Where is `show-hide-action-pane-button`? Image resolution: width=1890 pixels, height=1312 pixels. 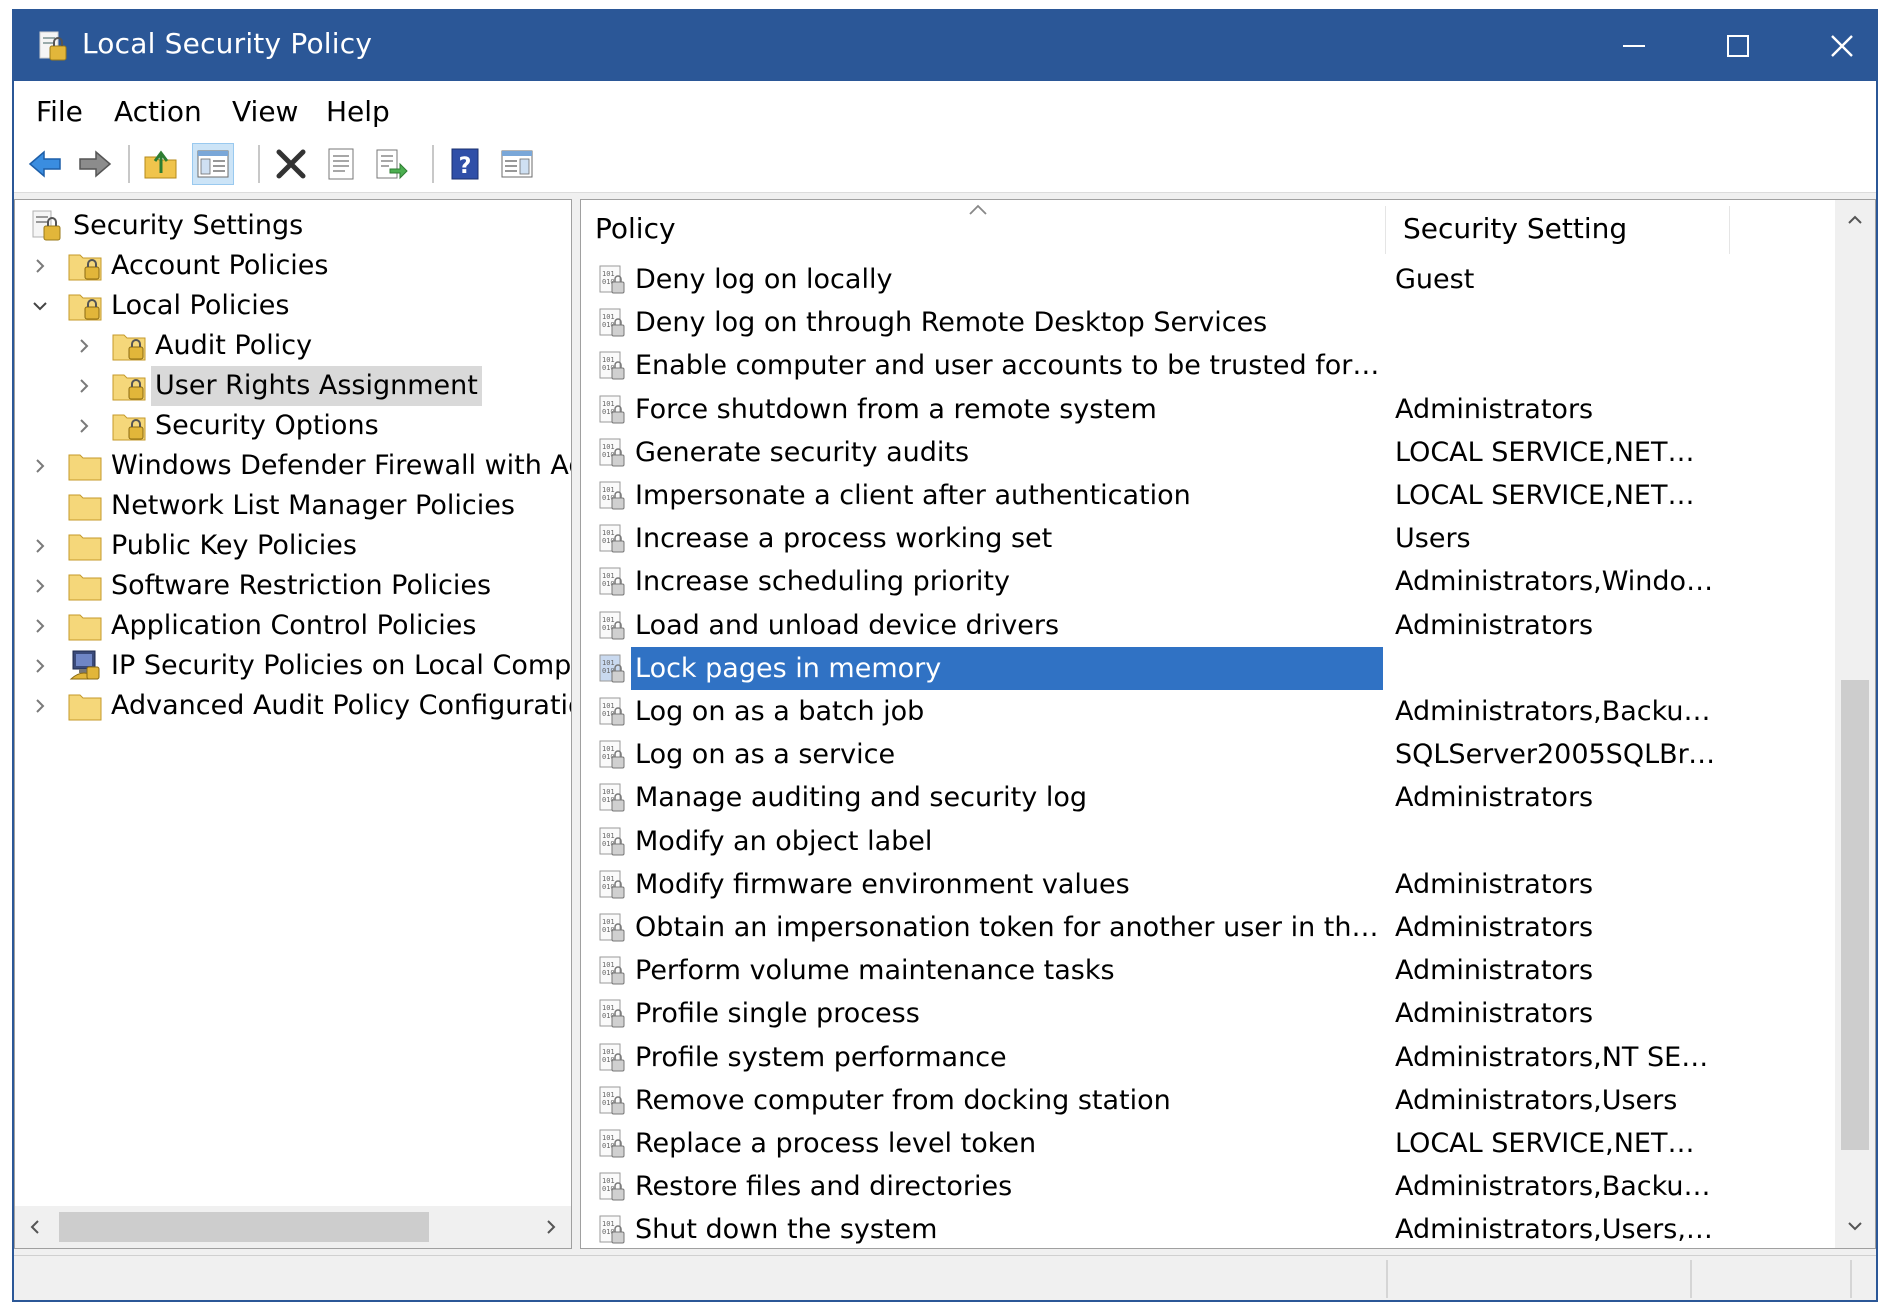
show-hide-action-pane-button is located at coordinates (517, 164).